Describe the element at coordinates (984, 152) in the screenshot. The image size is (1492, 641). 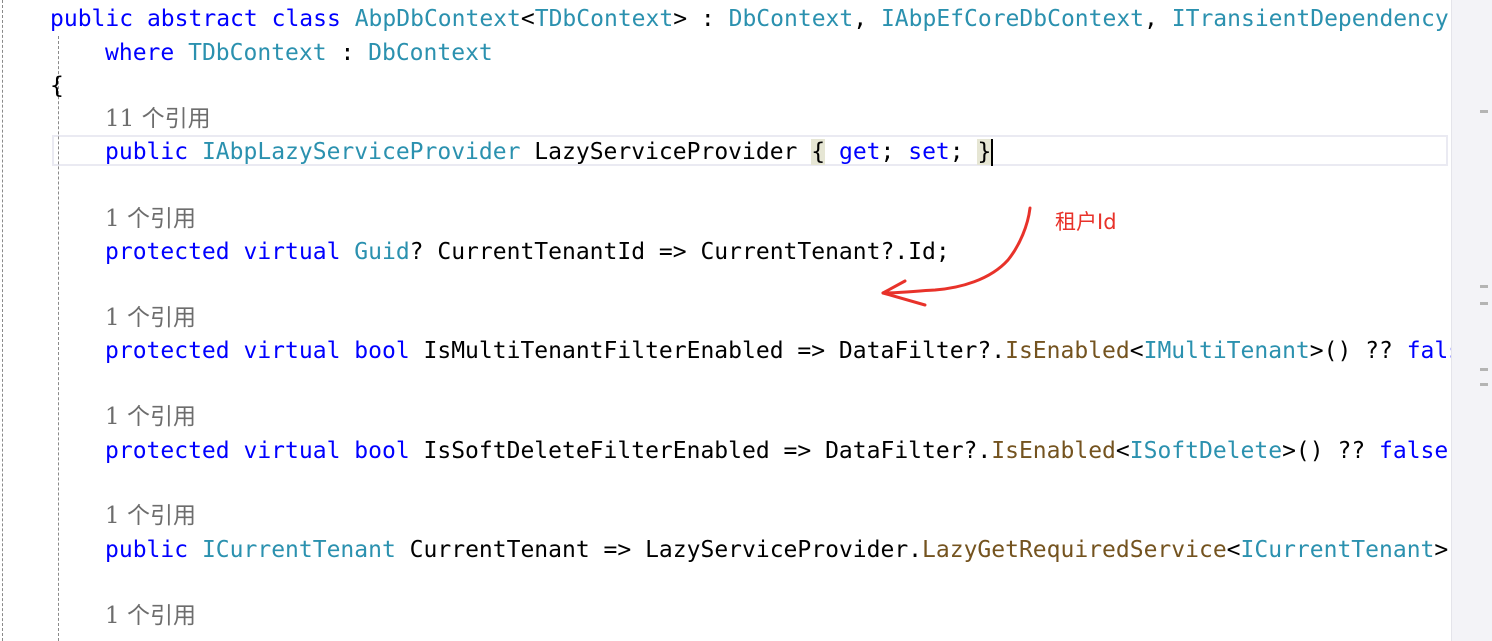
I see `code-token: }` at that location.